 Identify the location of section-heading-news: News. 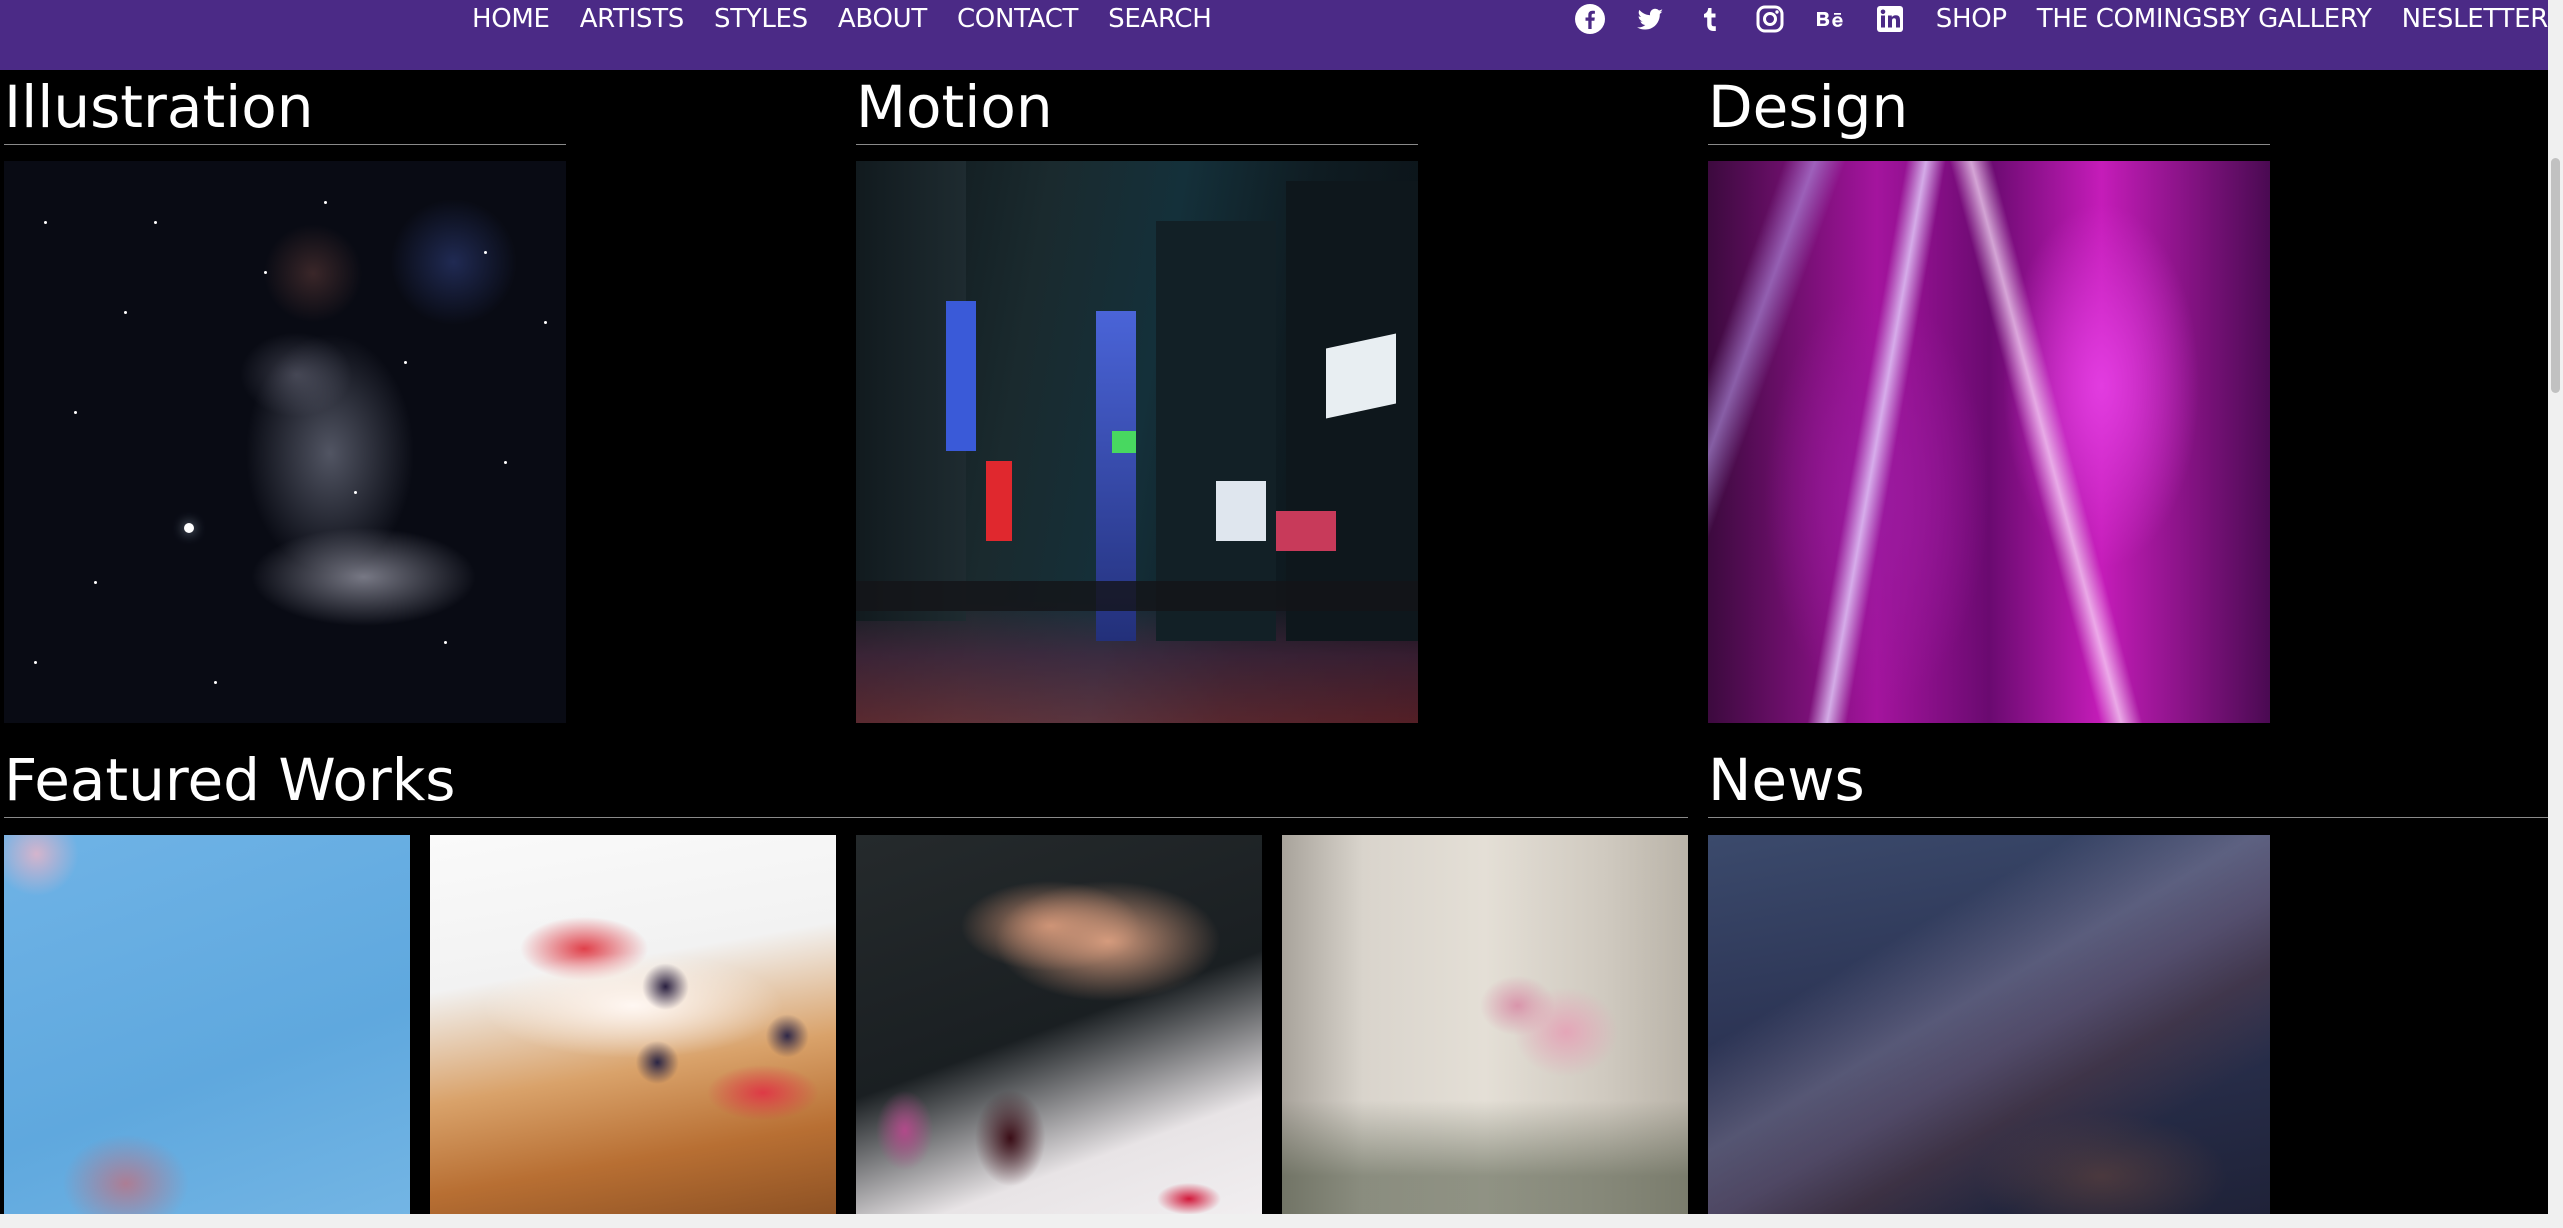
(2128, 784).